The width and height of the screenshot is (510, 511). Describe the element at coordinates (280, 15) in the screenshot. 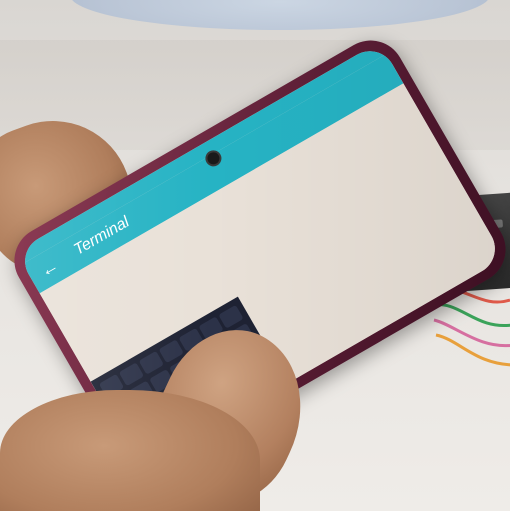

I see `background-bowl` at that location.